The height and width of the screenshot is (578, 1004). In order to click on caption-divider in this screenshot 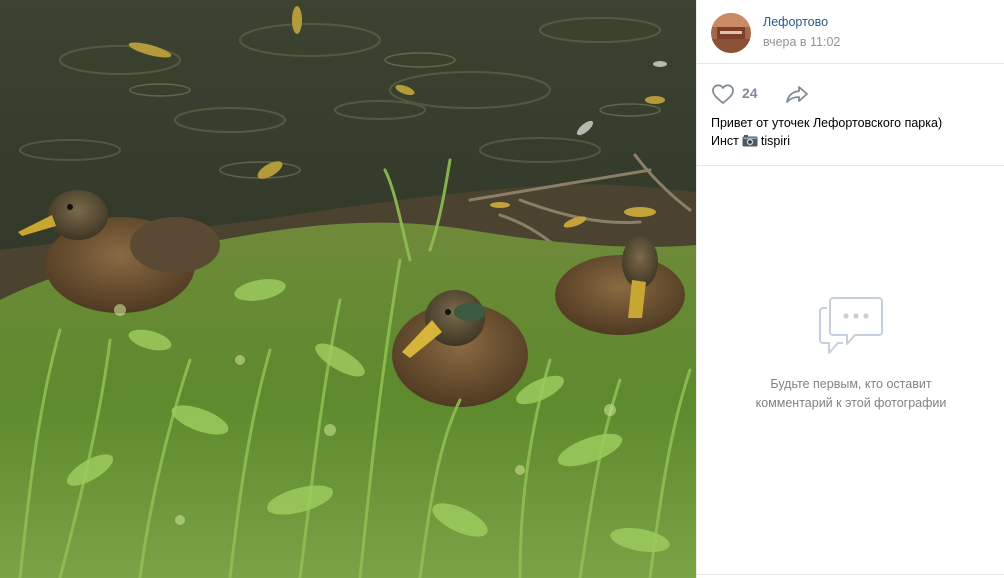, I will do `click(850, 165)`.